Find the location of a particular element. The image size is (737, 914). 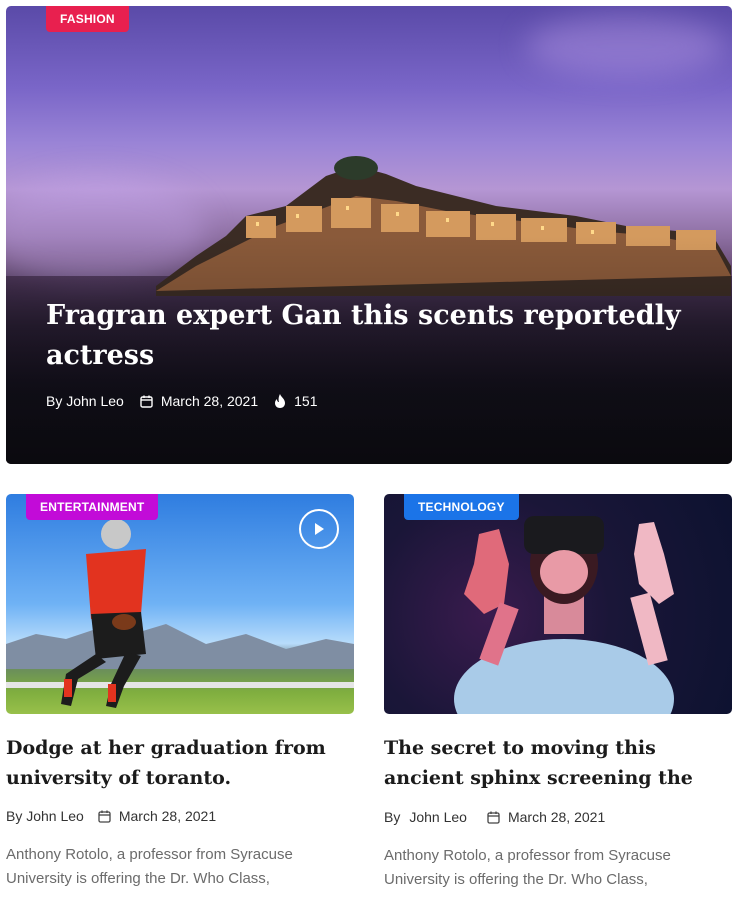

play-video-button is located at coordinates (319, 529).